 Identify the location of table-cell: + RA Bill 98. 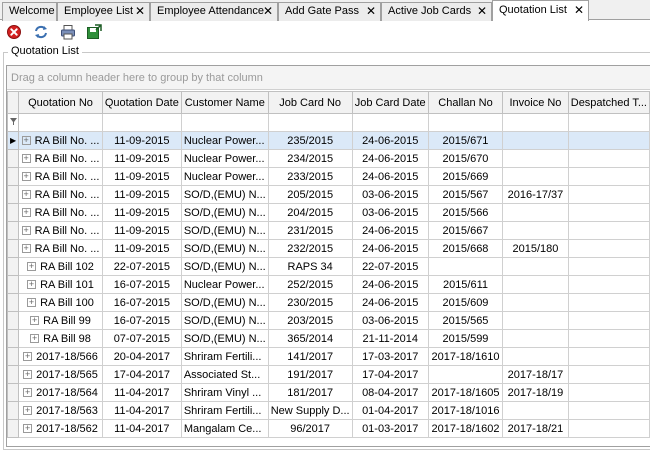
(60, 338).